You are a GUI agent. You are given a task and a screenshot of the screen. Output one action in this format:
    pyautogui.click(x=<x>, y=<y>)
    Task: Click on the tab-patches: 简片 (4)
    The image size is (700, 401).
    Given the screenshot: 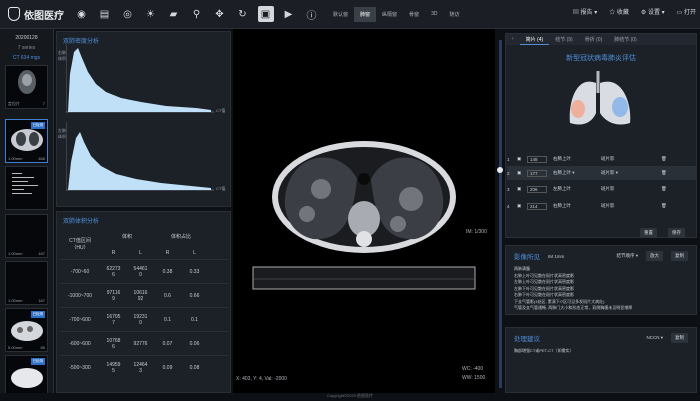 What is the action you would take?
    pyautogui.click(x=534, y=39)
    